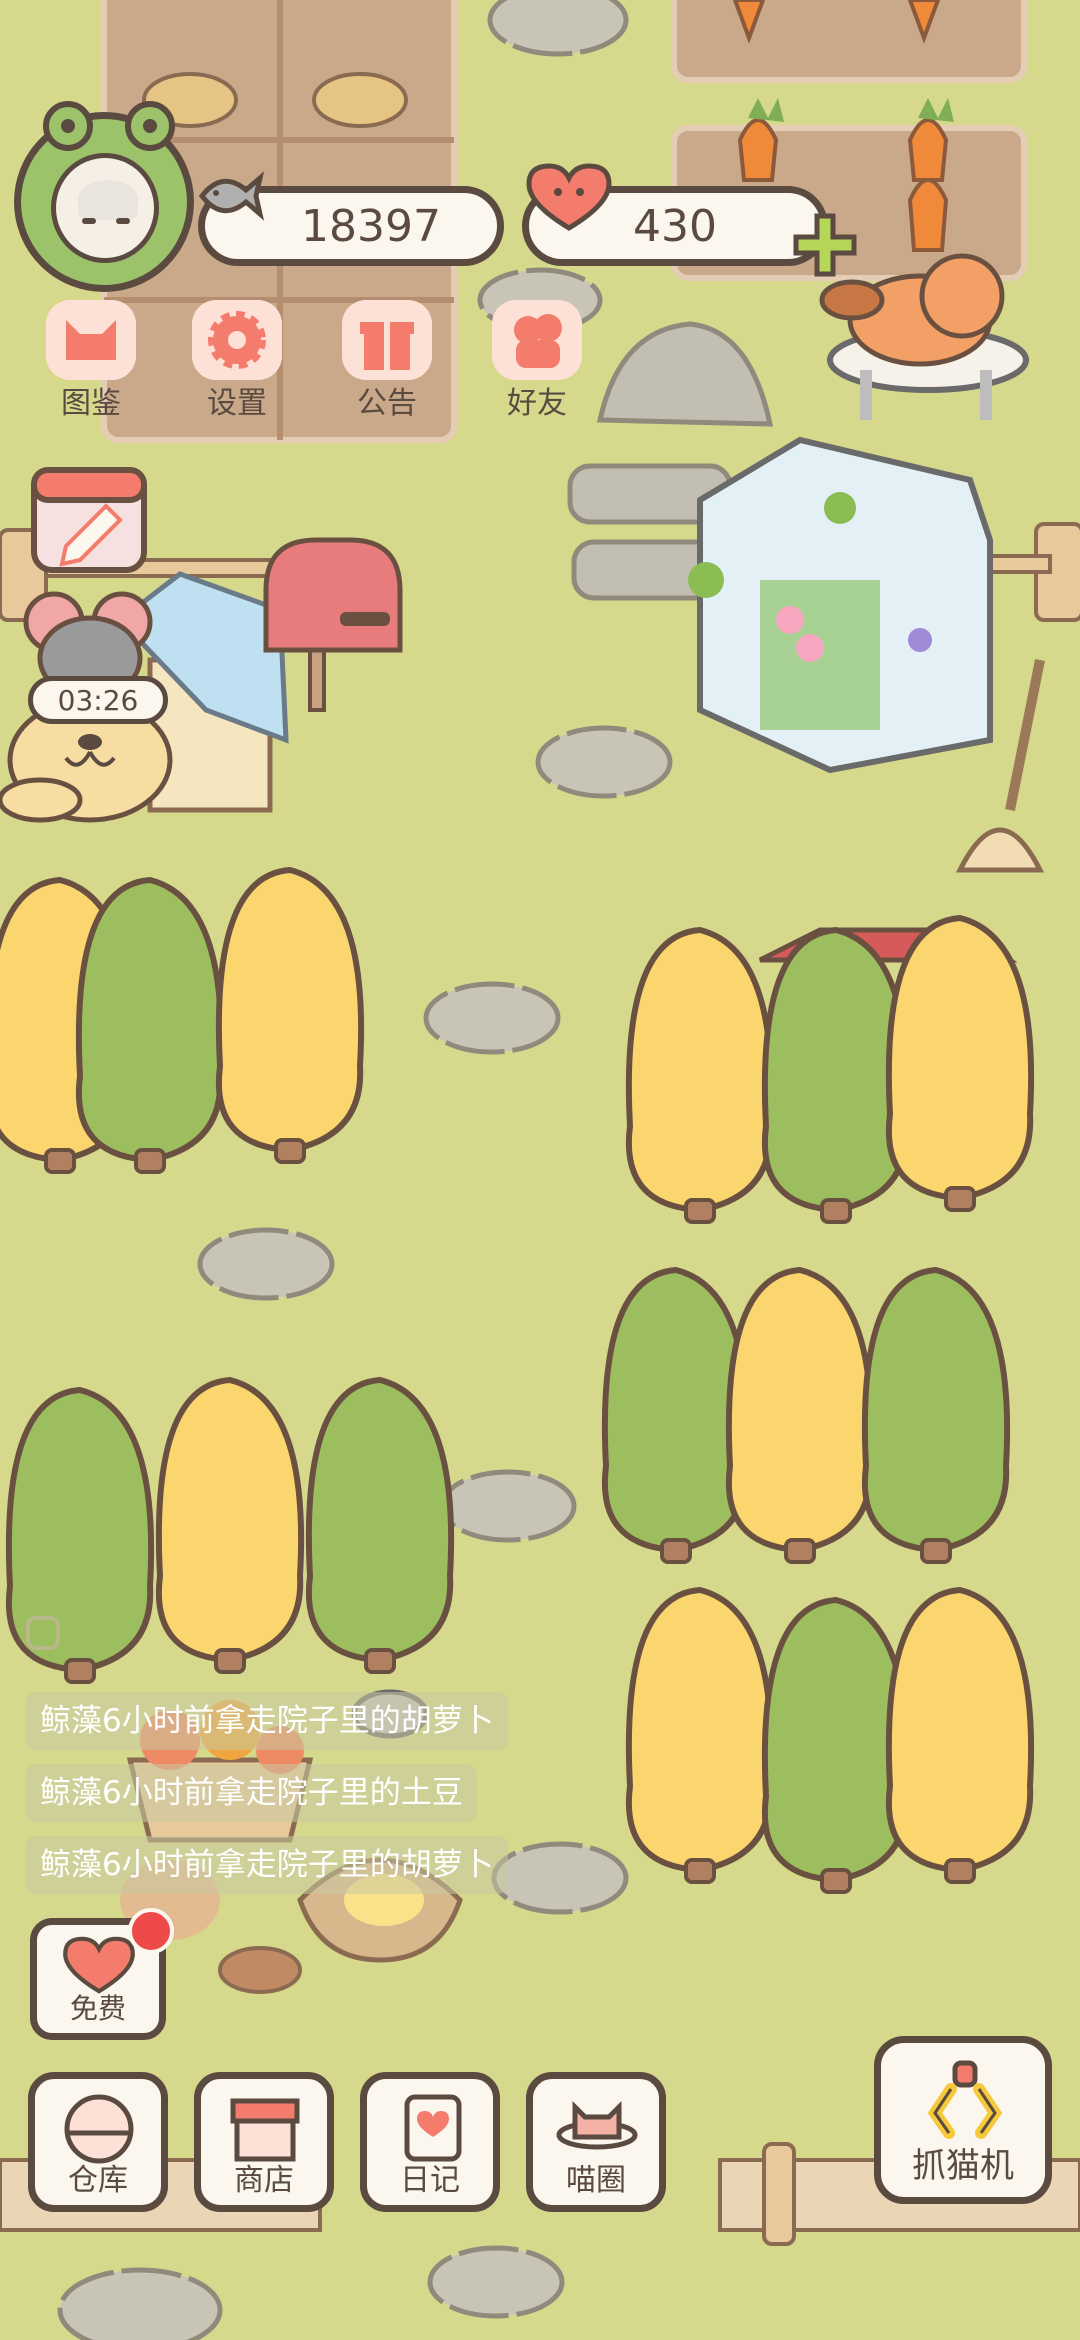 The height and width of the screenshot is (2340, 1080). I want to click on fish-count: 18397, so click(371, 226).